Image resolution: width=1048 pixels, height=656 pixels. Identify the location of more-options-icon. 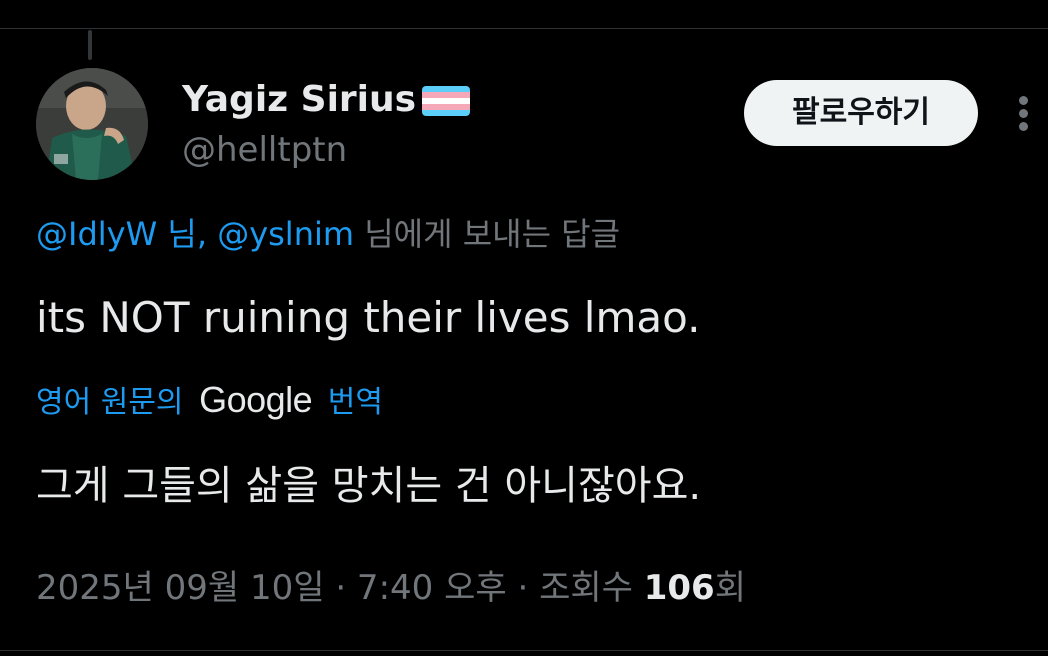
(1024, 114).